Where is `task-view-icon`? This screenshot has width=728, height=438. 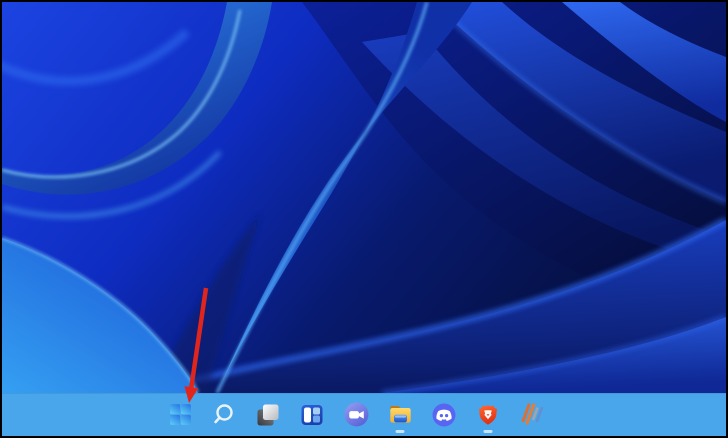
task-view-icon is located at coordinates (268, 414).